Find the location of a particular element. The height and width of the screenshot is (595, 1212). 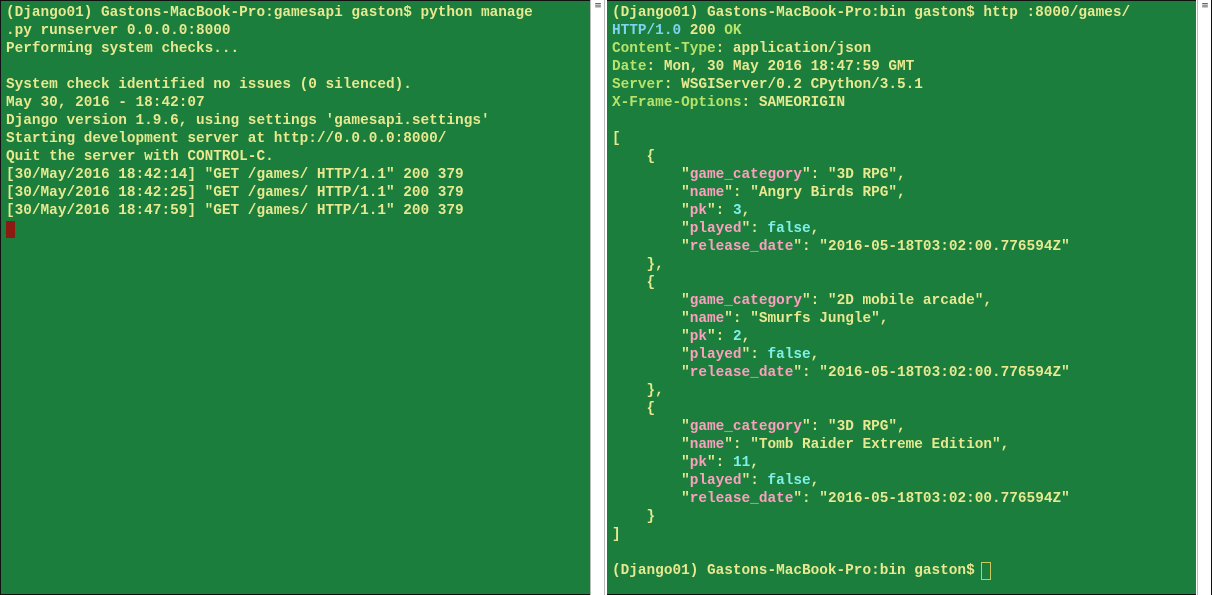

http-status-reason: OK is located at coordinates (733, 31).